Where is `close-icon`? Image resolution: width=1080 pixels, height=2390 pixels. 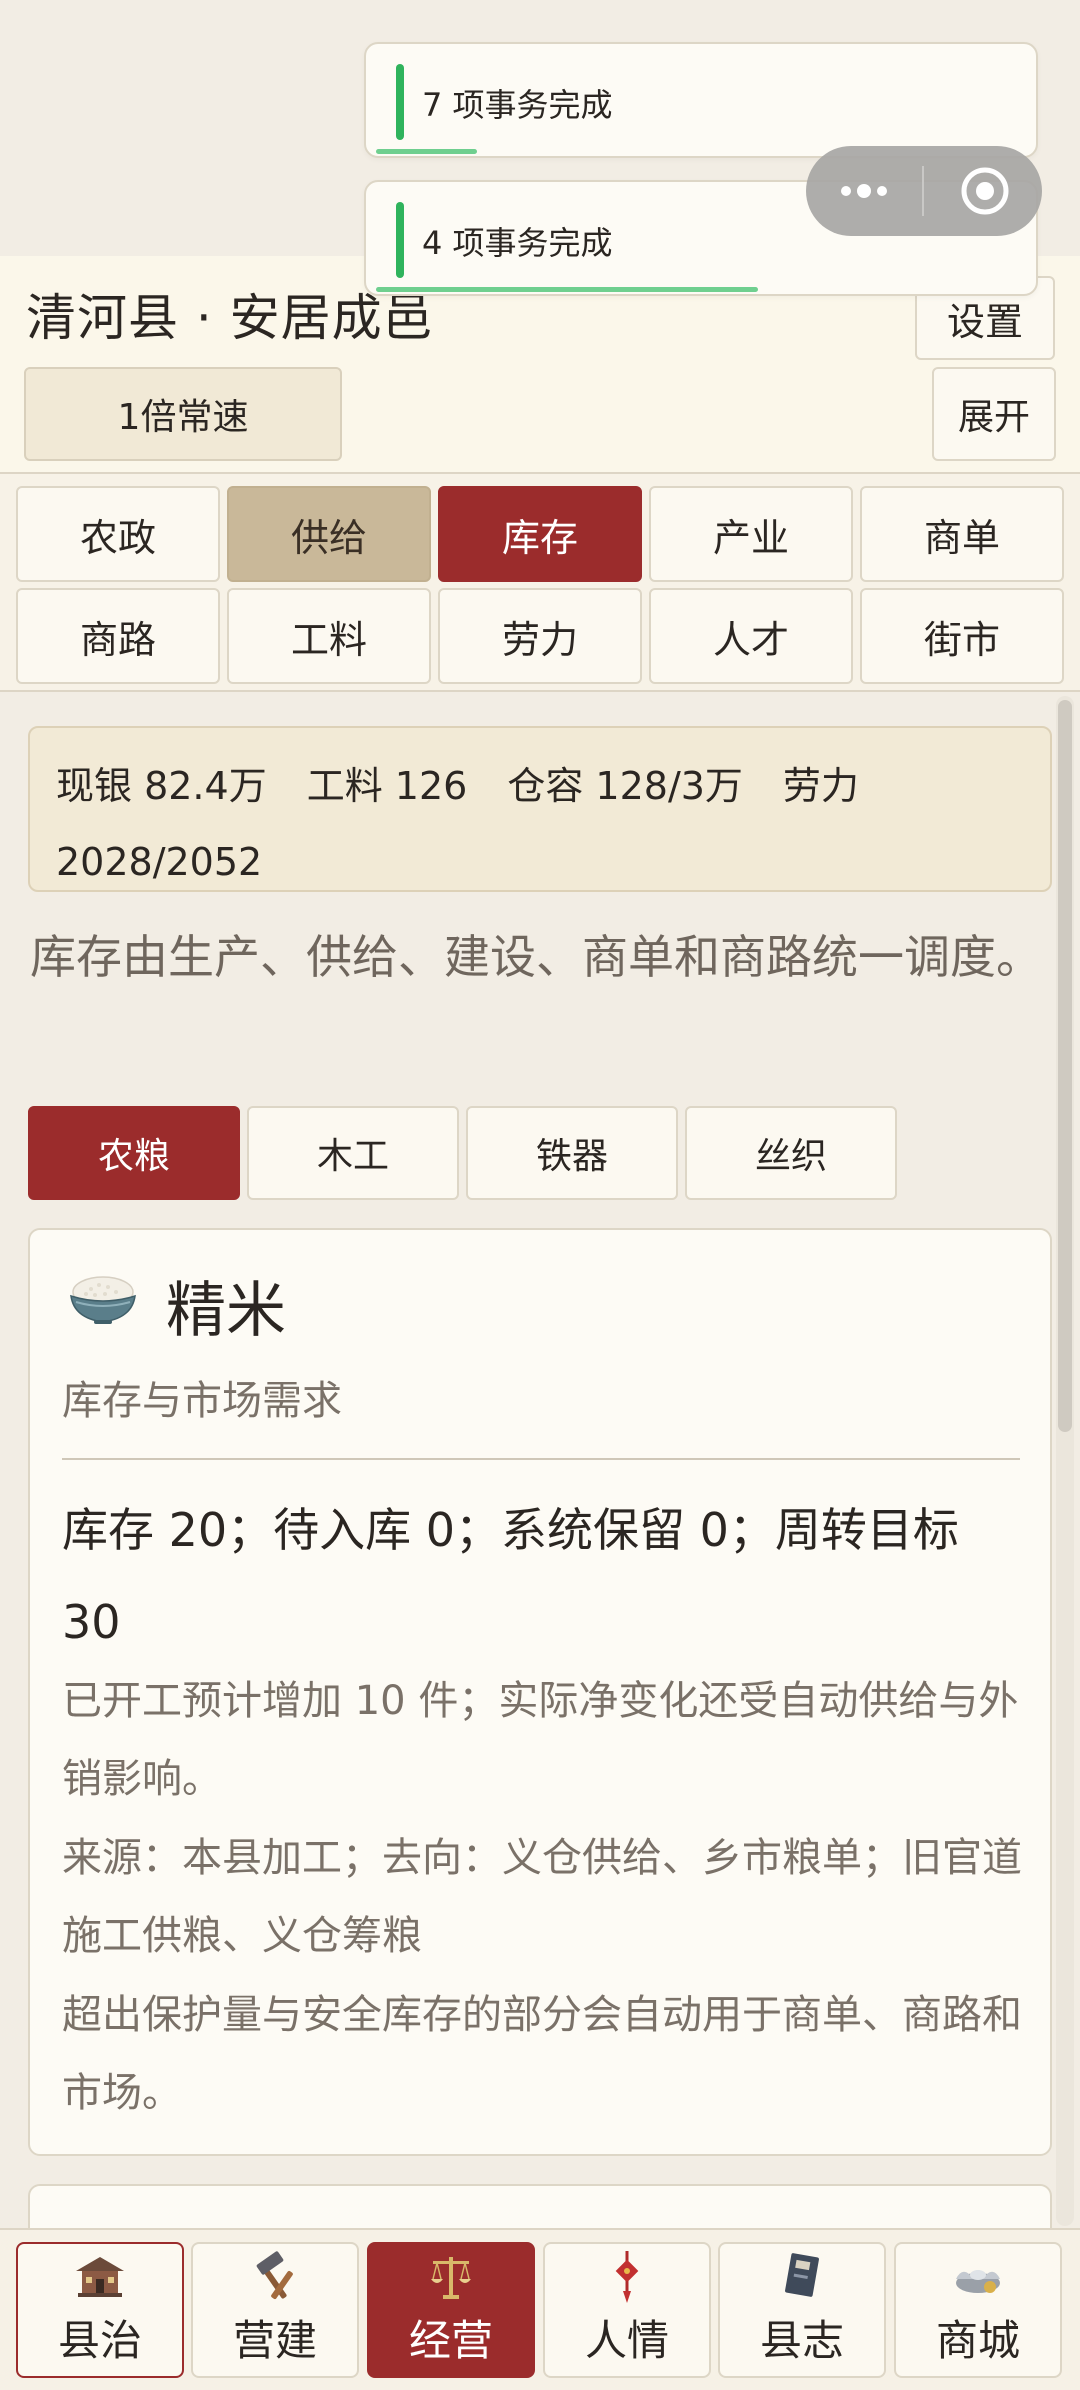
close-icon is located at coordinates (985, 191).